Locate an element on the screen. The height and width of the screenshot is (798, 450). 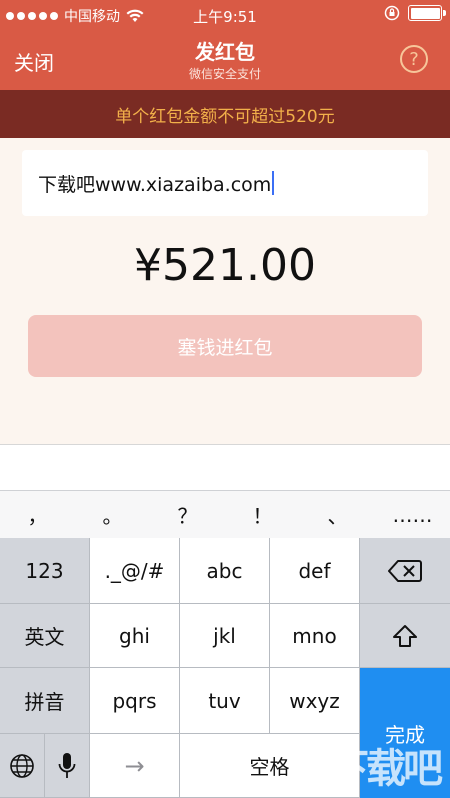
candidate-item: 。 is located at coordinates (112, 514).